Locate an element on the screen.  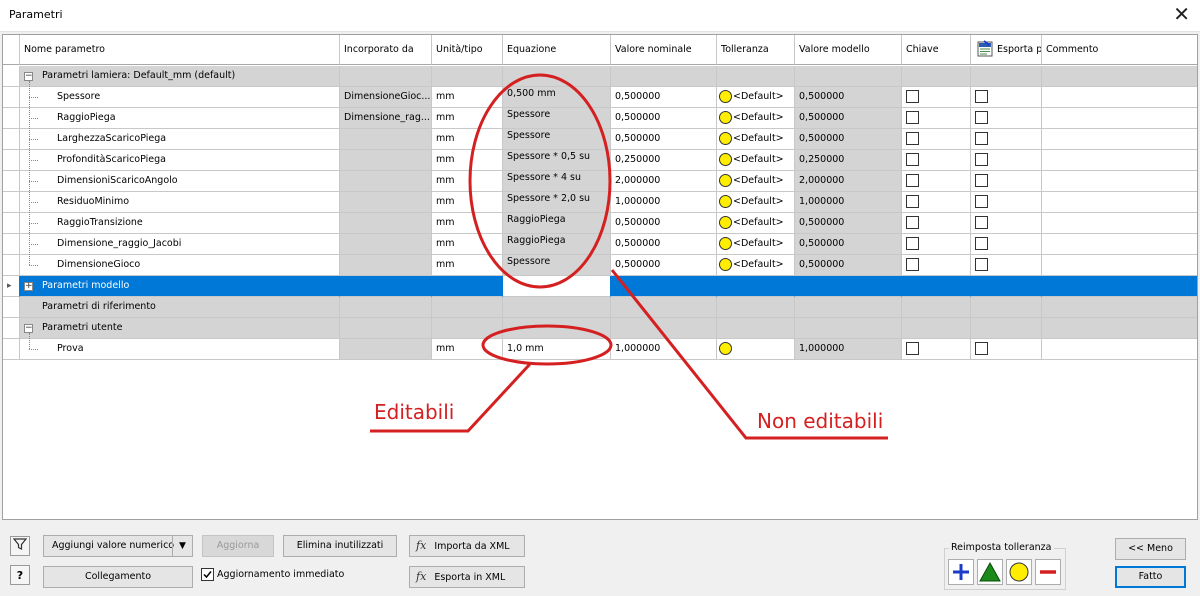
parameter-tolerance is located at coordinates (756, 349).